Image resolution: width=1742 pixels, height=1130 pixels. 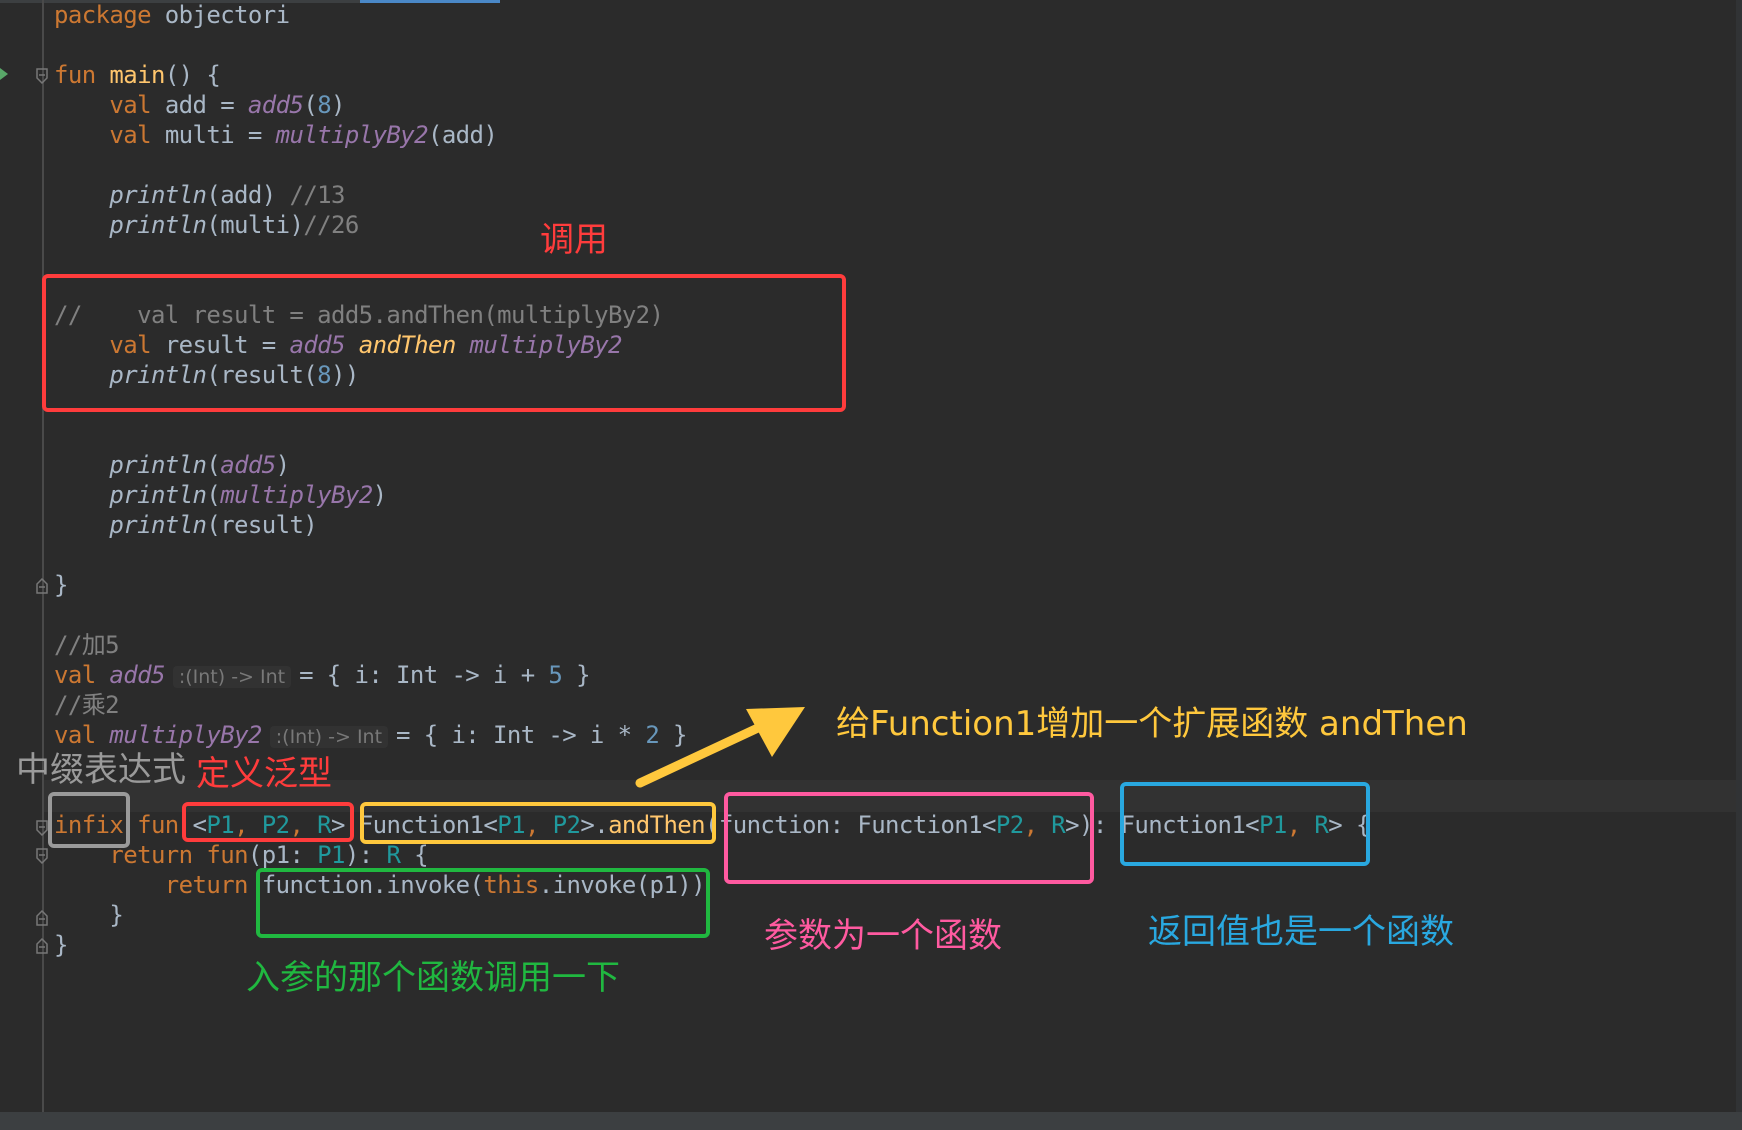 What do you see at coordinates (262, 525) in the screenshot?
I see `code-text: (result)` at bounding box center [262, 525].